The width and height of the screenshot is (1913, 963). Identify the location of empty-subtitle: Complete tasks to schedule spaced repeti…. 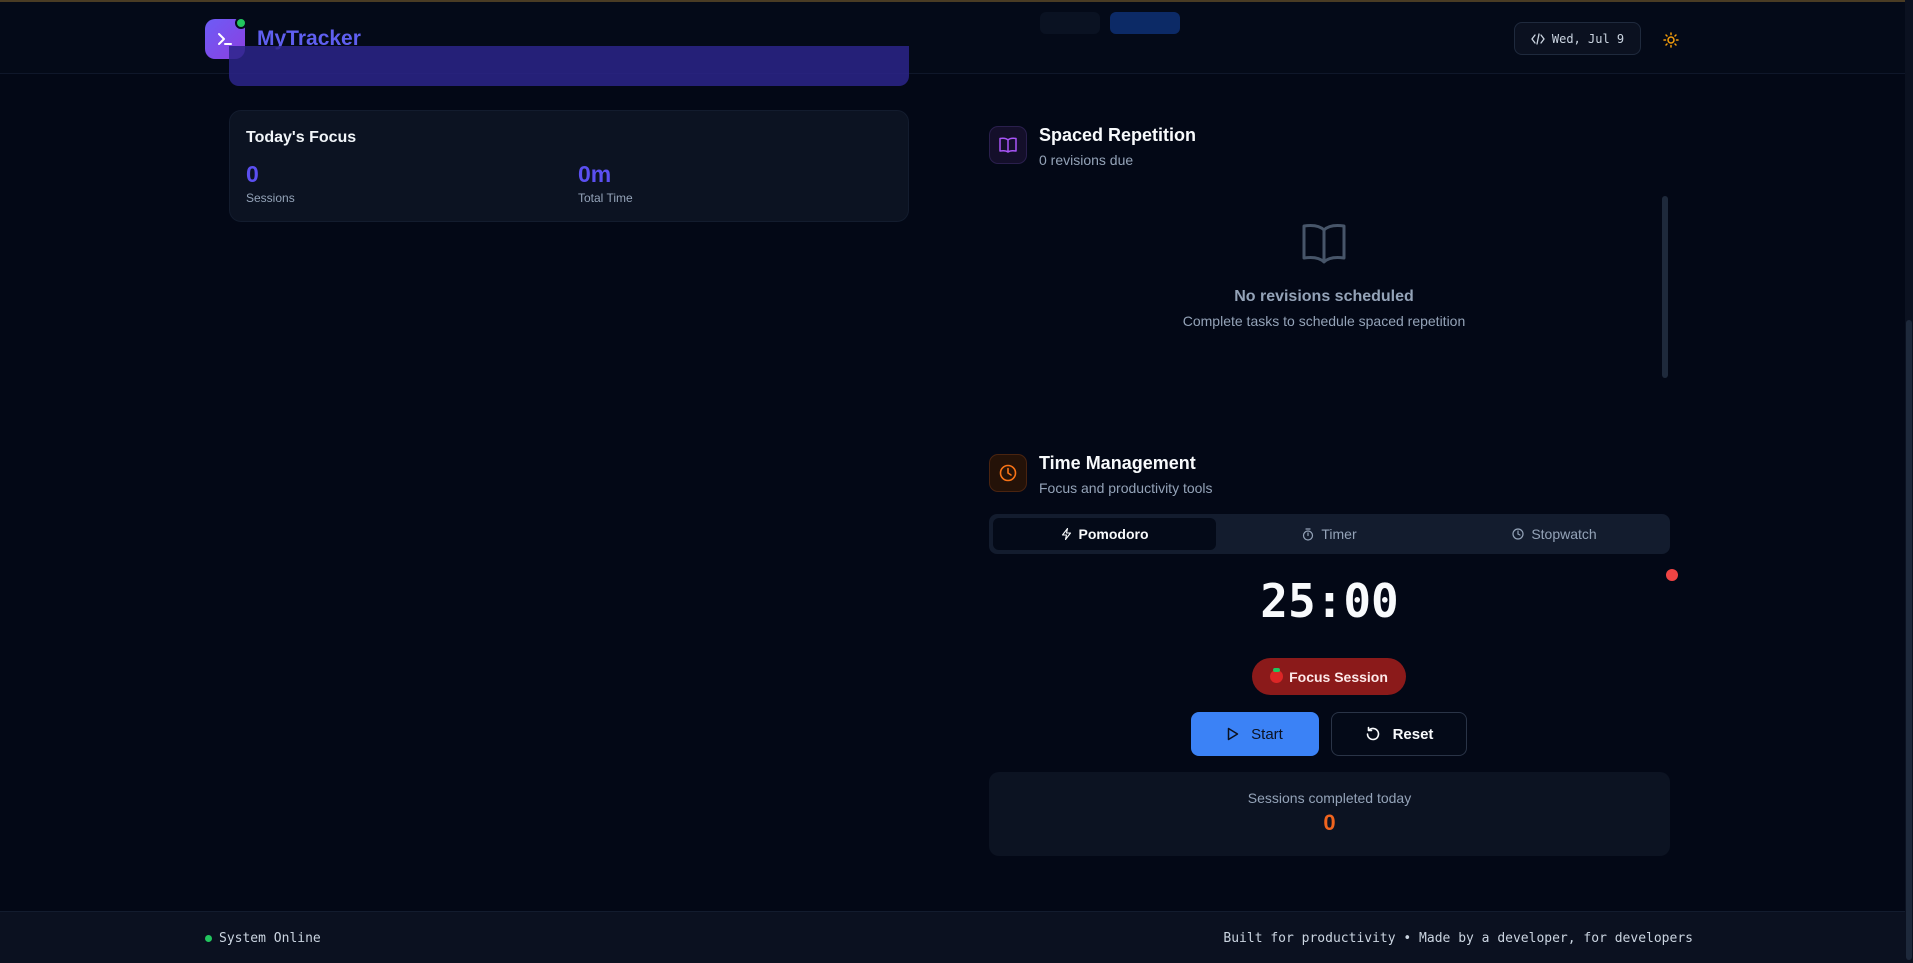
(1324, 321).